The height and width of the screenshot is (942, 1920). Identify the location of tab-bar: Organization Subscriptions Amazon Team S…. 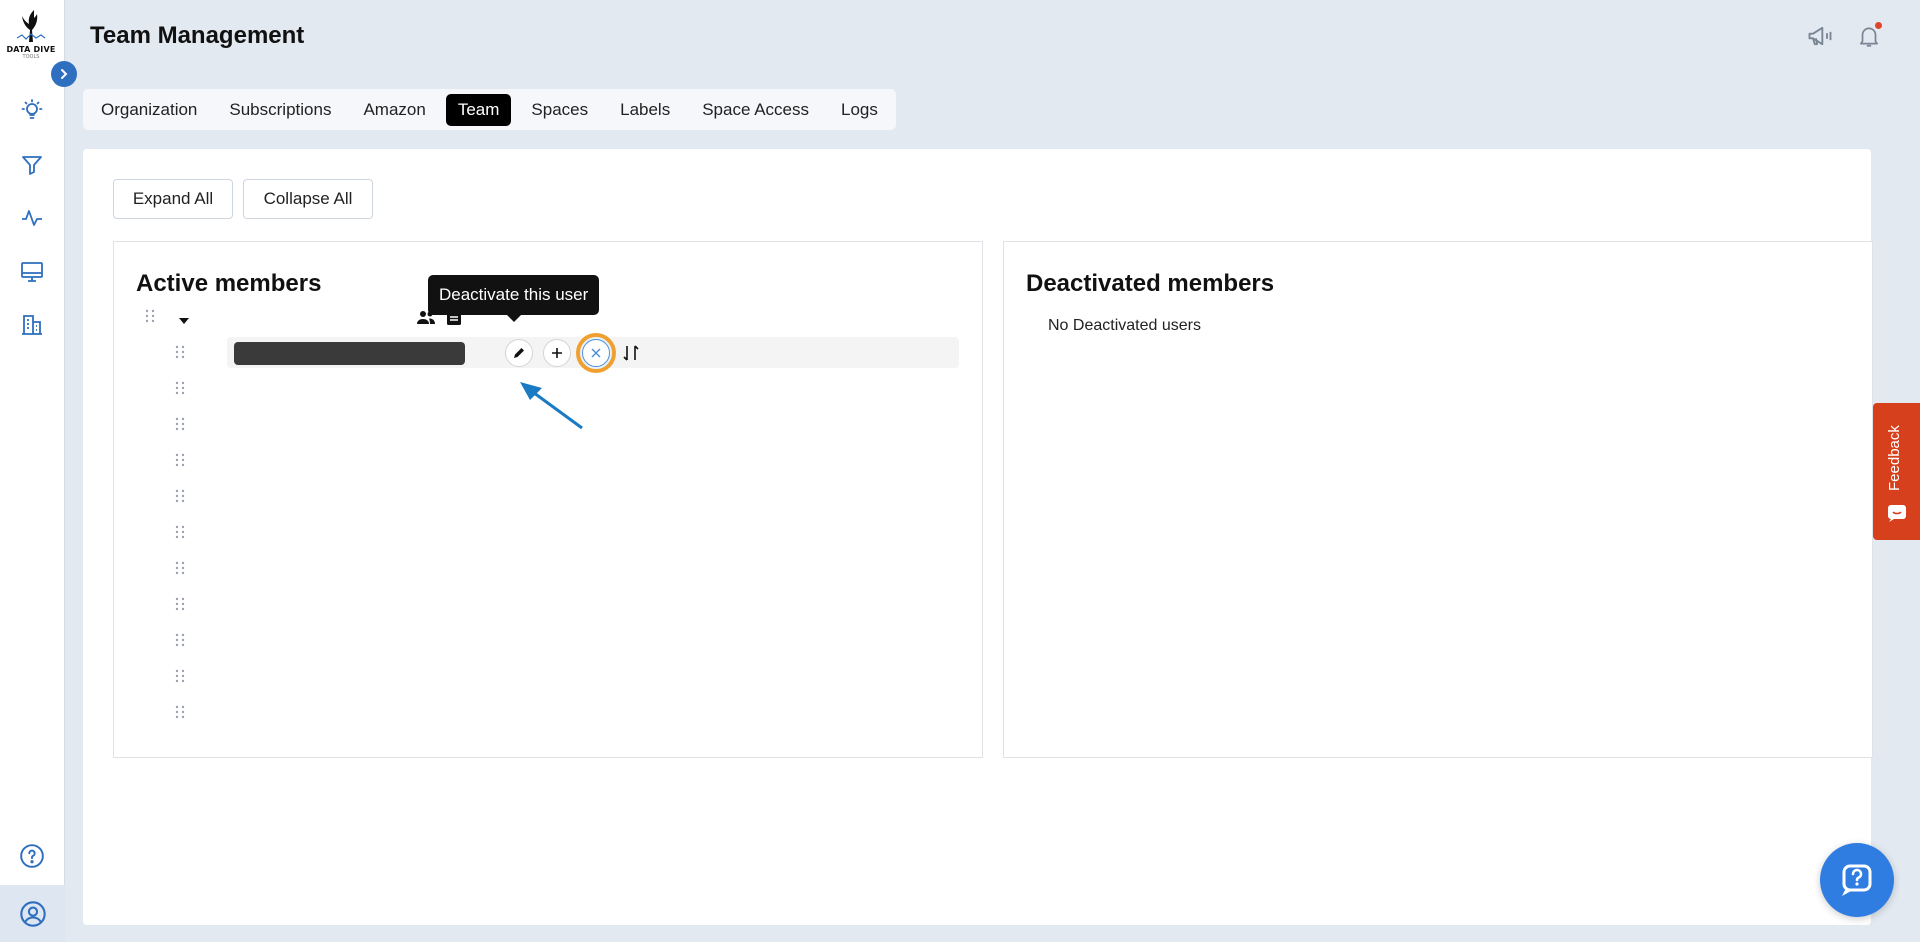
(489, 109).